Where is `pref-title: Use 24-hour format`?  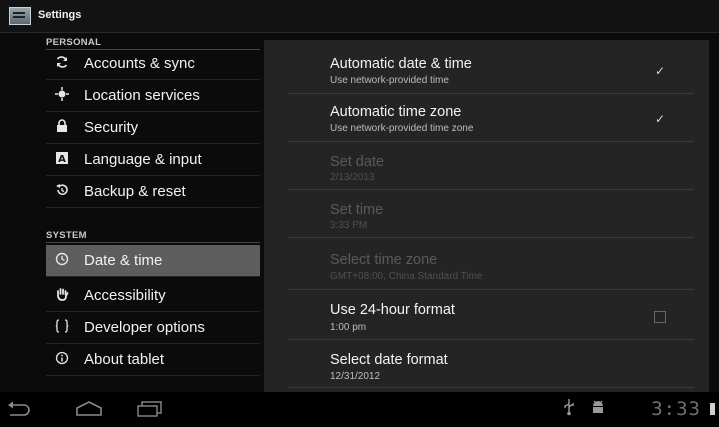
pref-title: Use 24-hour format is located at coordinates (392, 310).